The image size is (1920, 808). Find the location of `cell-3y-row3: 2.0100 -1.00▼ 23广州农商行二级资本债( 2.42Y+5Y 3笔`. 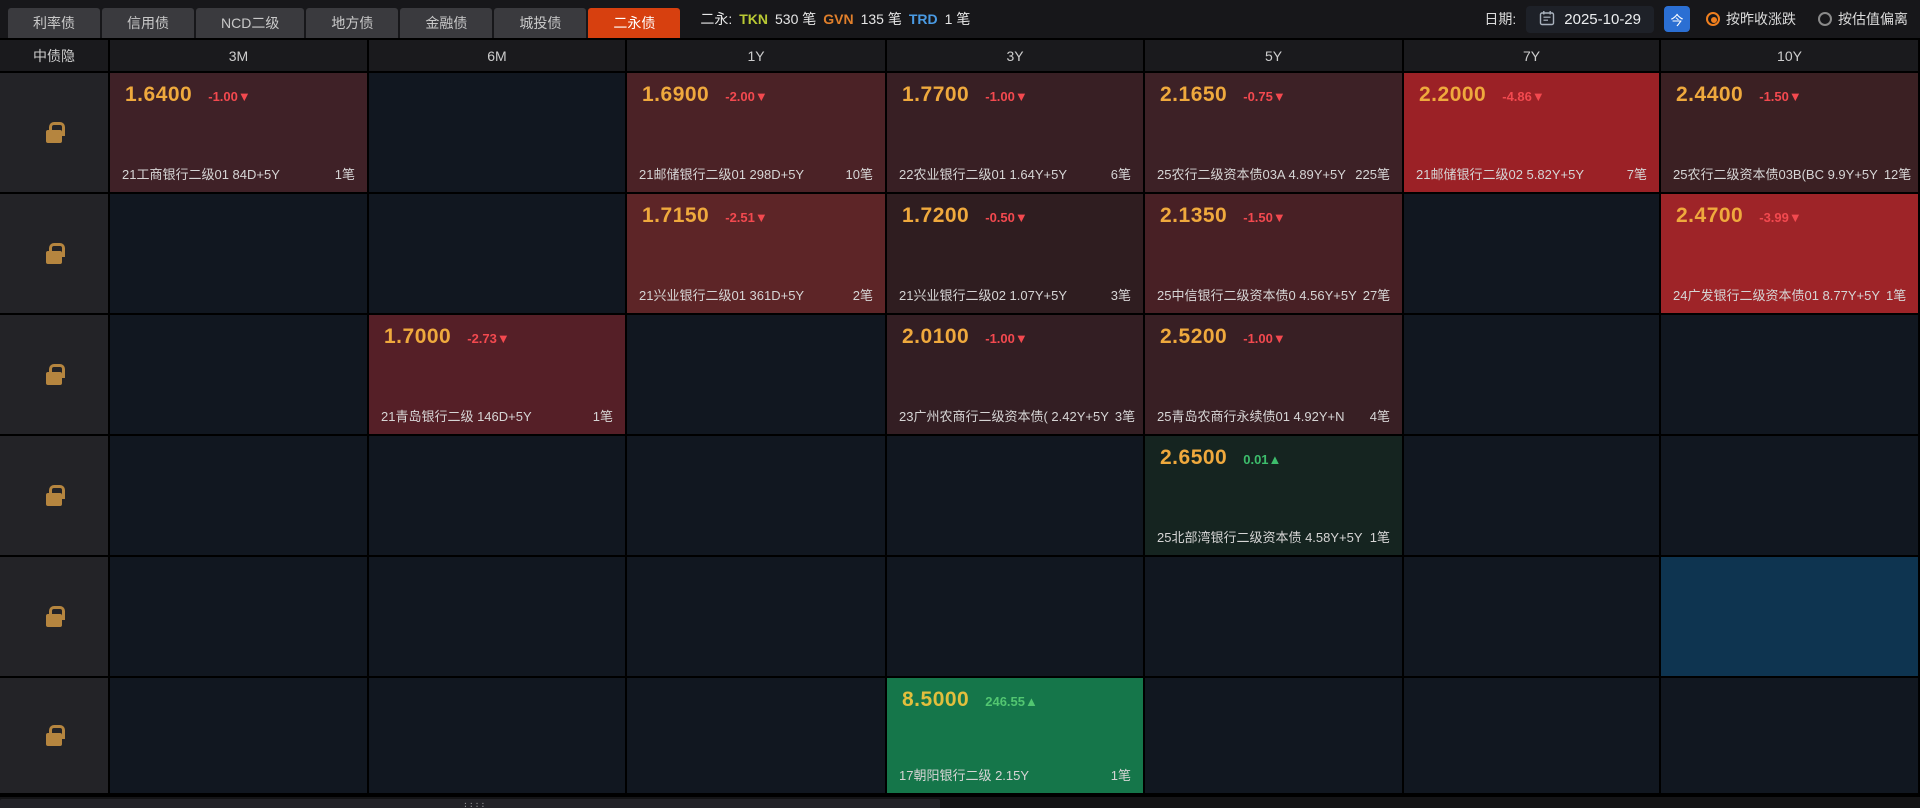

cell-3y-row3: 2.0100 -1.00▼ 23广州农商行二级资本债( 2.42Y+5Y 3笔 is located at coordinates (1016, 375).